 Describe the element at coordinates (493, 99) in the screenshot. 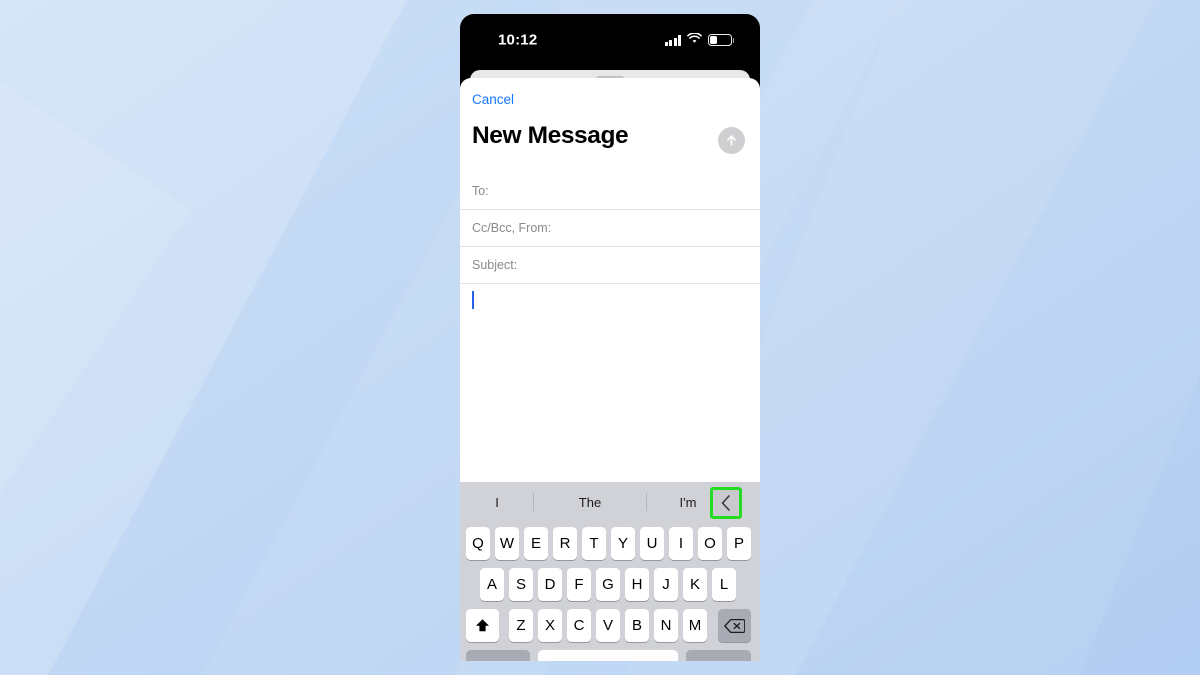

I see `cancel-button: Cancel` at that location.